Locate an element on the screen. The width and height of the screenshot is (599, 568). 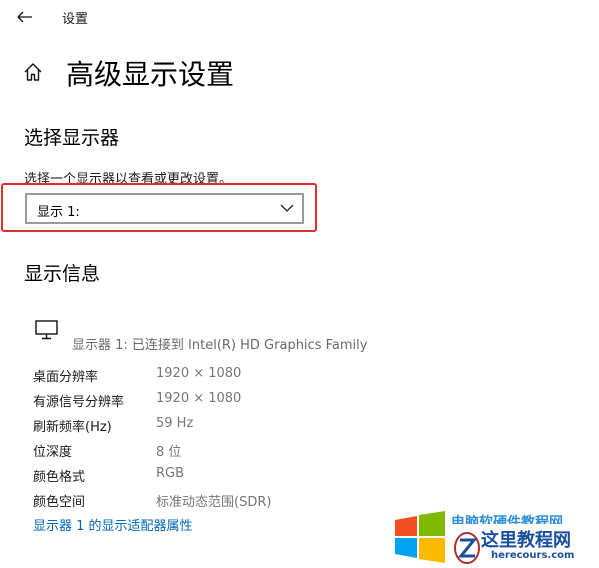
watermark-url: herecours.com is located at coordinates (533, 555).